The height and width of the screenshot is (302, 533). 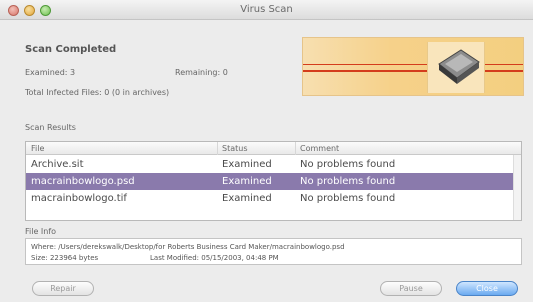 I want to click on file-last-modified: Last Modified: 05/15/2003, 04:48 PM, so click(x=214, y=258).